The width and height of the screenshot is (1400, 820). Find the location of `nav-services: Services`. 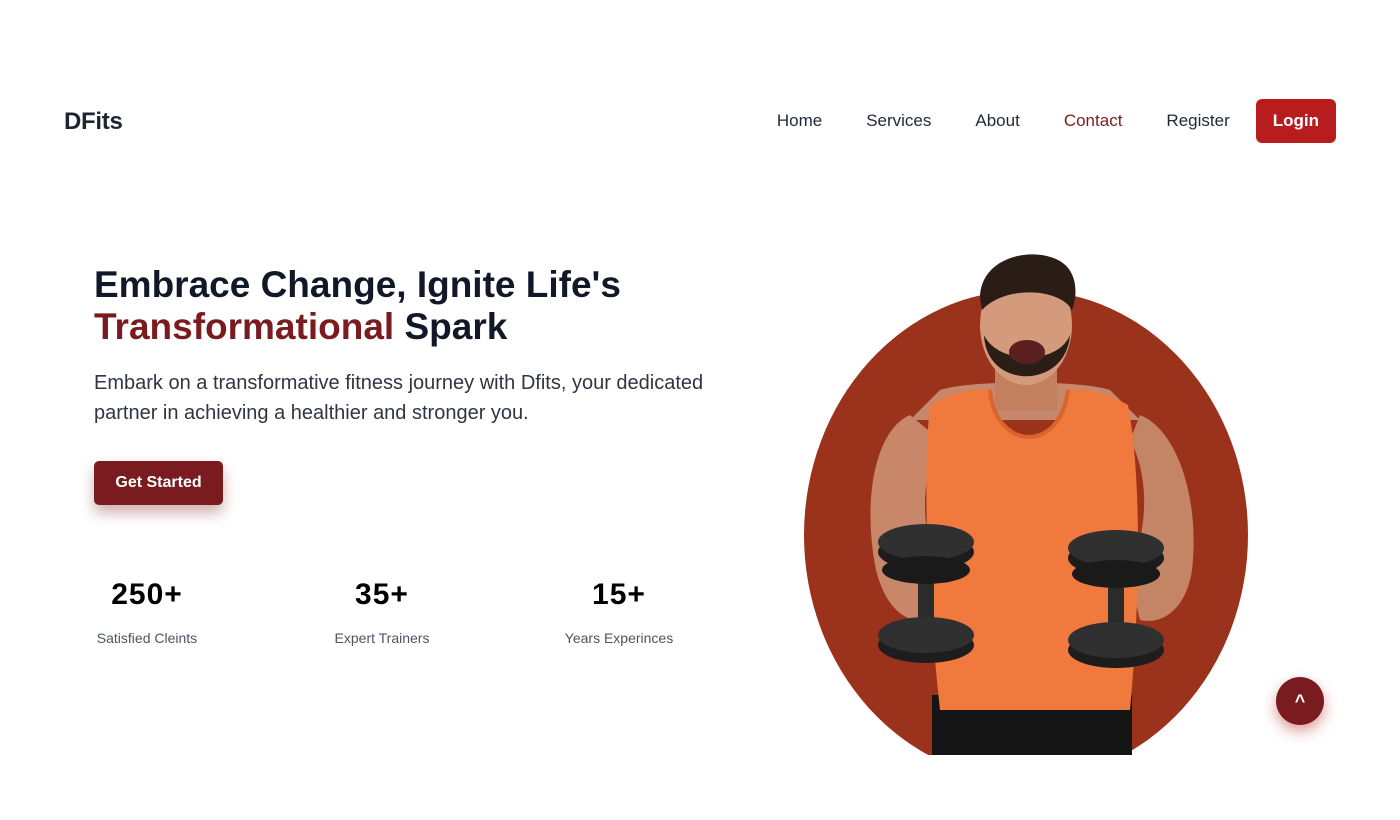

nav-services: Services is located at coordinates (898, 121).